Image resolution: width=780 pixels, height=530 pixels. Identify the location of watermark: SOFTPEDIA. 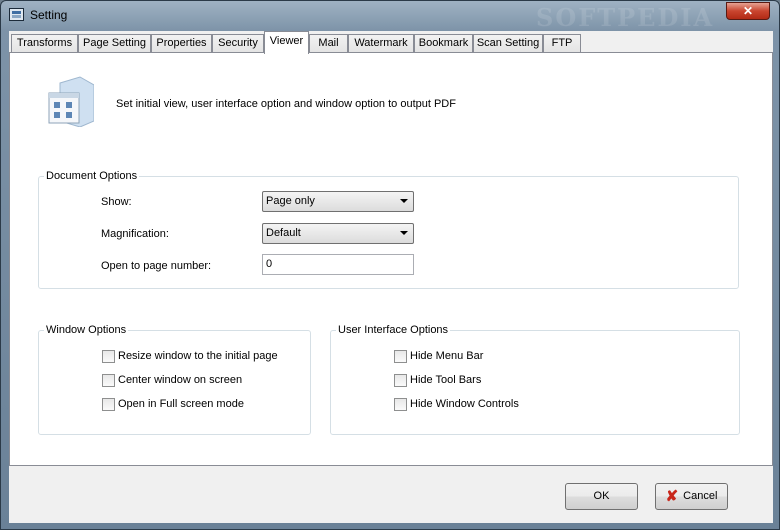
(625, 17).